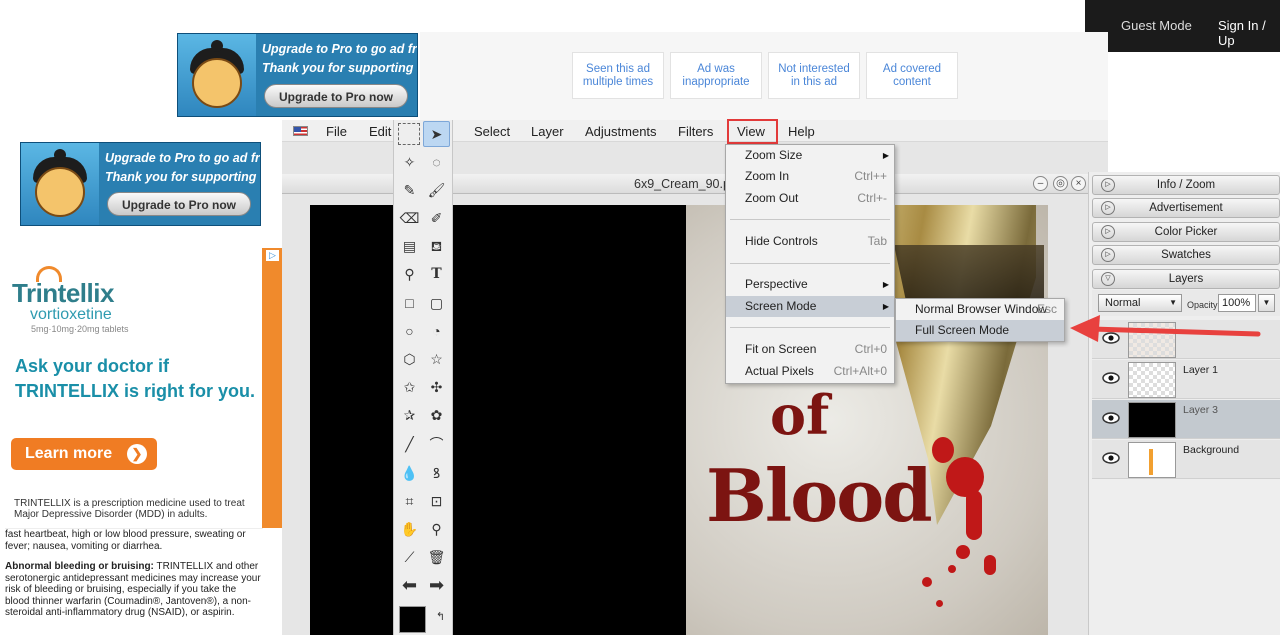 This screenshot has height=635, width=1280. Describe the element at coordinates (1186, 185) in the screenshot. I see `panel-info-zoom: ▷ Info / Zoom` at that location.